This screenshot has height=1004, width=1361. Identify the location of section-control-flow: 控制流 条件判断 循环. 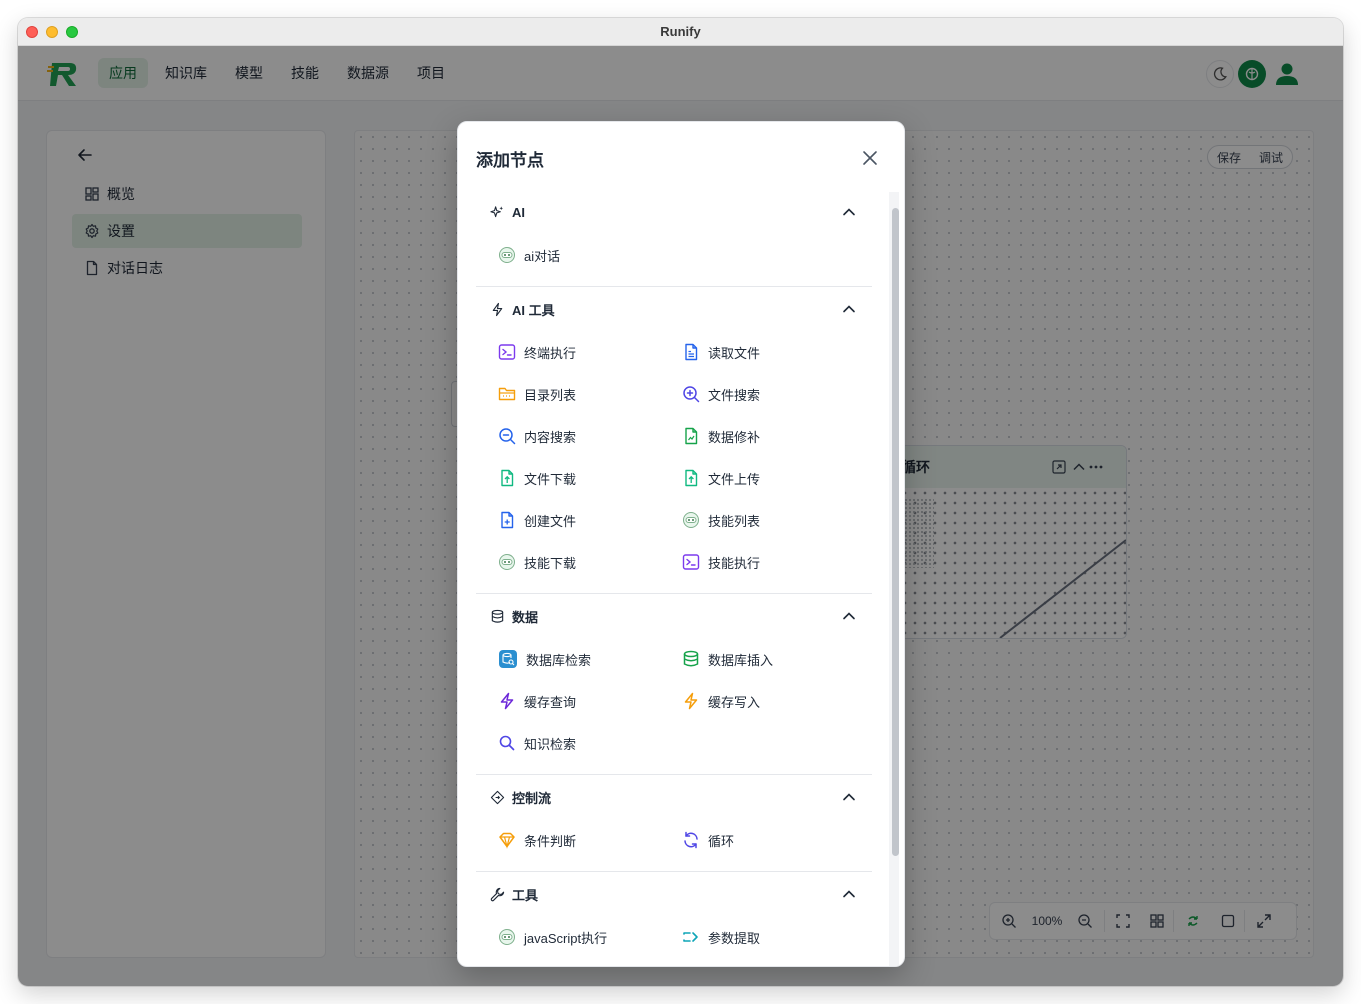
(674, 823).